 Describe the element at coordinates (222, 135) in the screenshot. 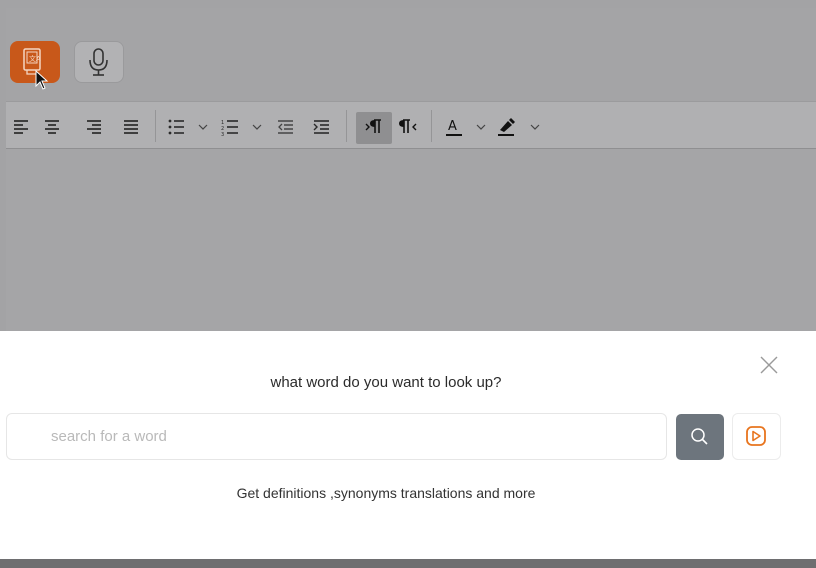

I see `svg-text: 3` at that location.